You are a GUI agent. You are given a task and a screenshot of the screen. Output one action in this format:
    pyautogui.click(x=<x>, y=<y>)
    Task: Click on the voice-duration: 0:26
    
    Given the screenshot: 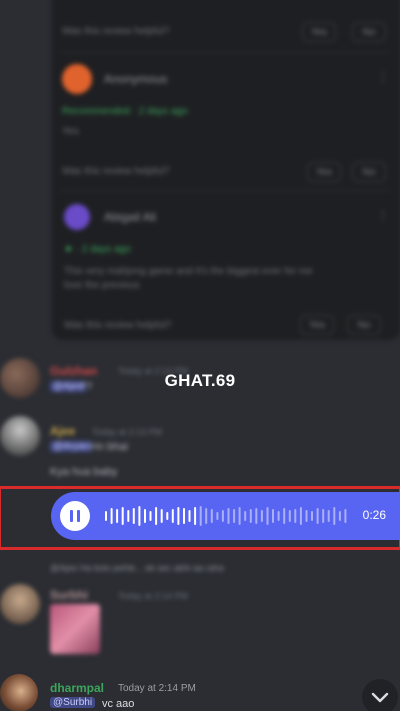 What is the action you would take?
    pyautogui.click(x=374, y=515)
    